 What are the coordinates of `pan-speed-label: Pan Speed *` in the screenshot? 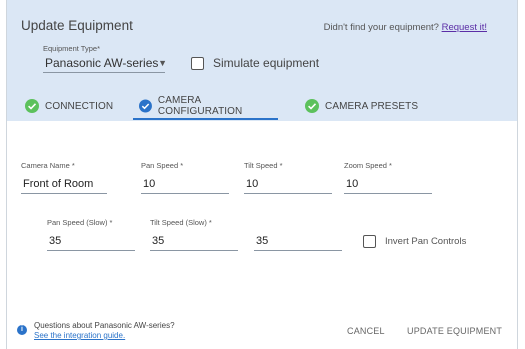 It's located at (162, 165).